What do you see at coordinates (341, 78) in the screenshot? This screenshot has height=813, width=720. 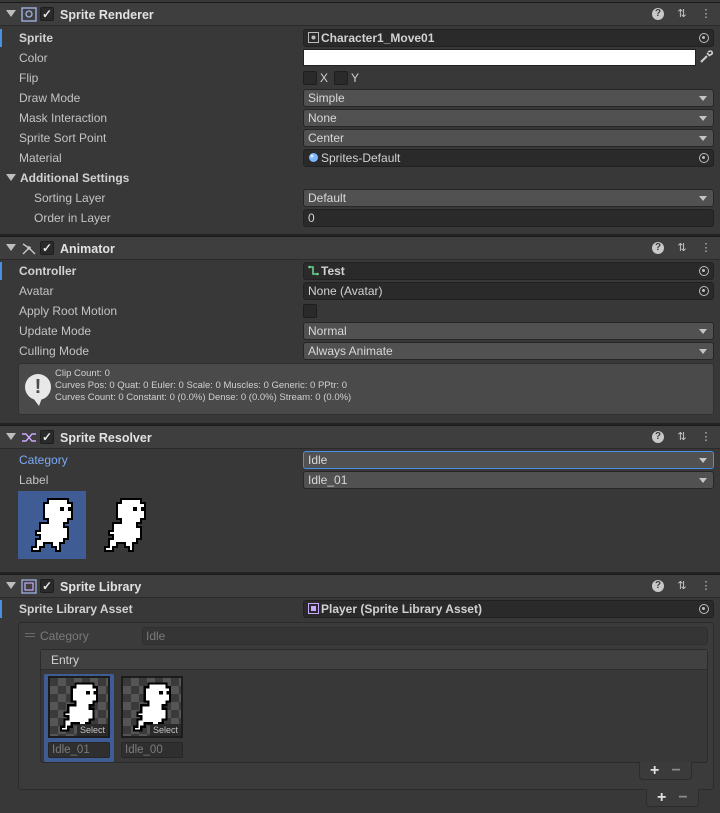 I see `flip-y-checkbox` at bounding box center [341, 78].